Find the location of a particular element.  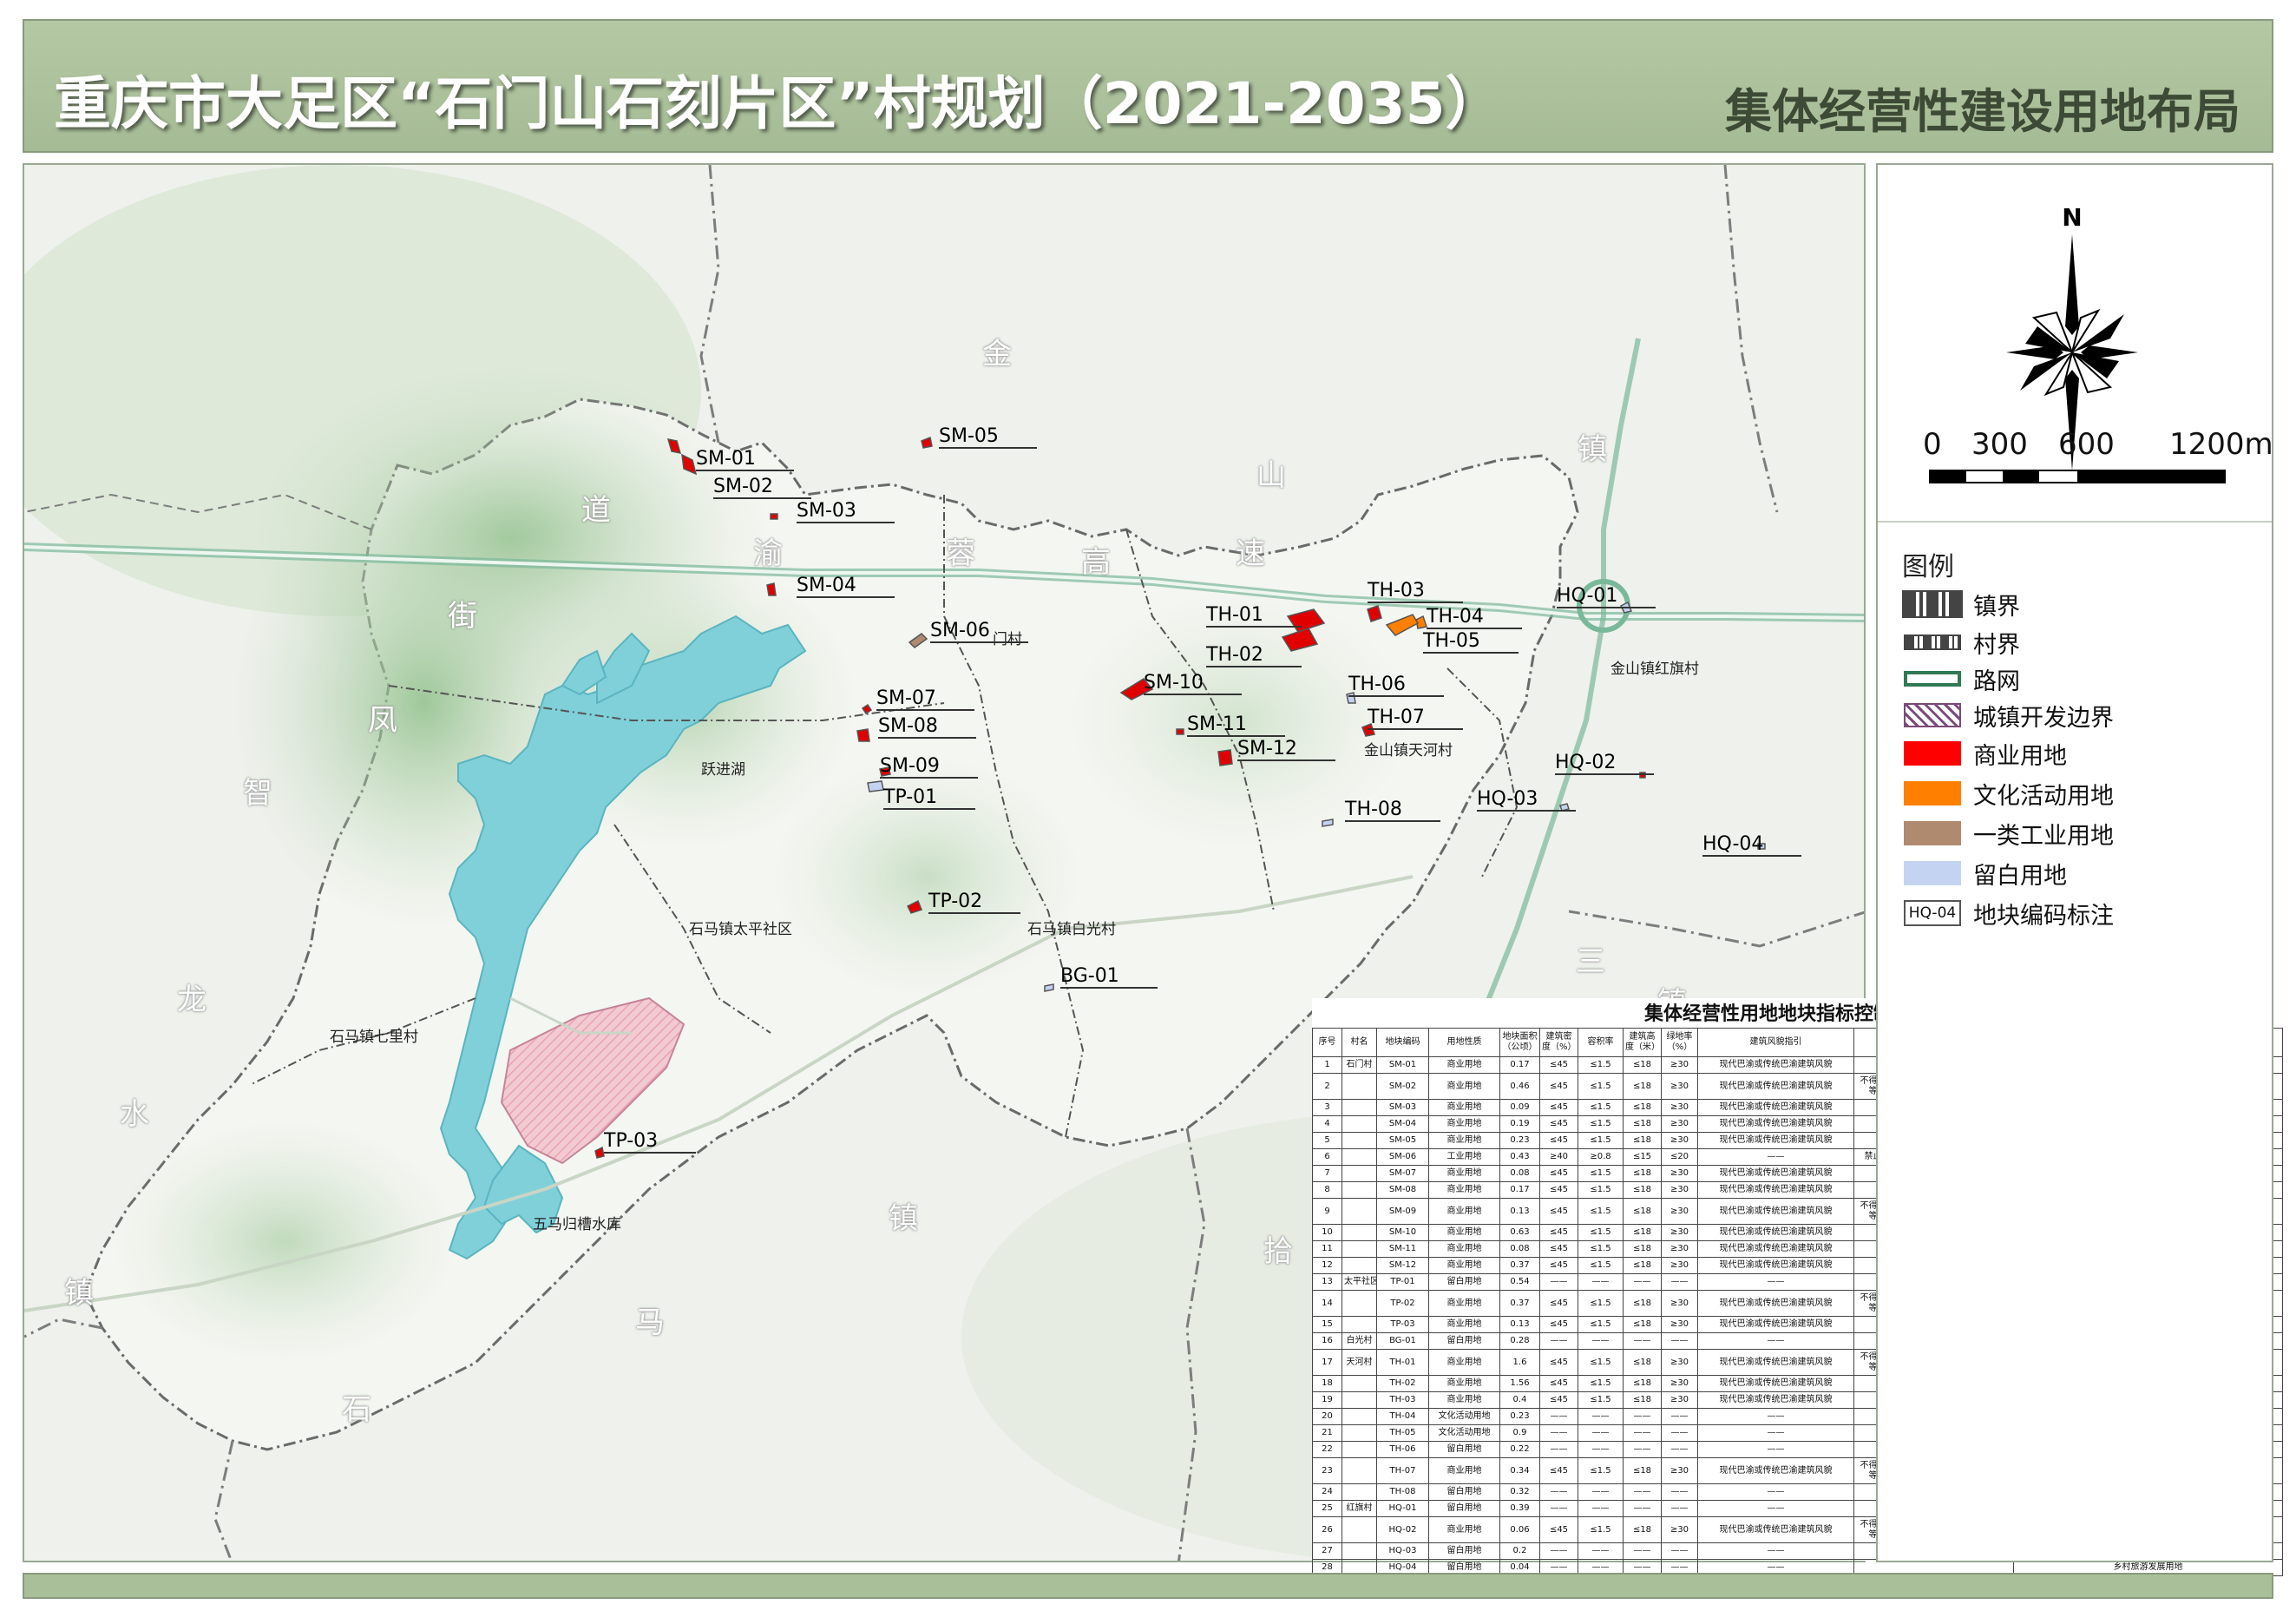

parcel-label-sm-04: SM-04 is located at coordinates (846, 586).